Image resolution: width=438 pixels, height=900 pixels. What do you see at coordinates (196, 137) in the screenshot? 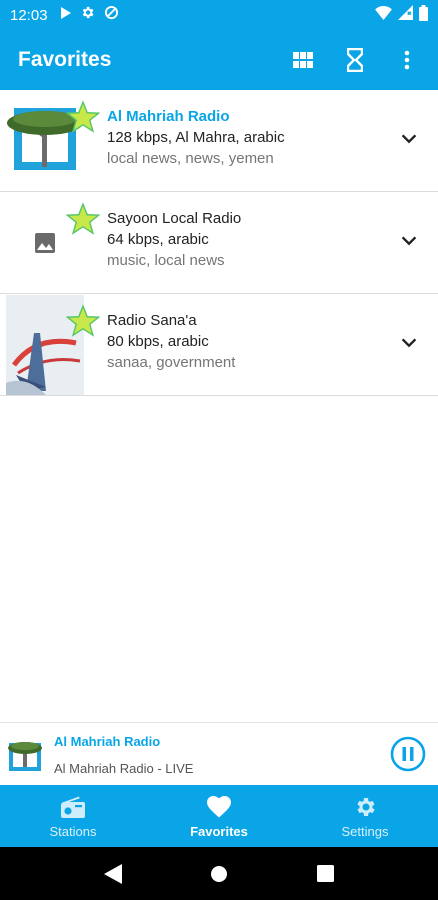
I see `station-meta: 128 kbps, Al Mahra, arabic` at bounding box center [196, 137].